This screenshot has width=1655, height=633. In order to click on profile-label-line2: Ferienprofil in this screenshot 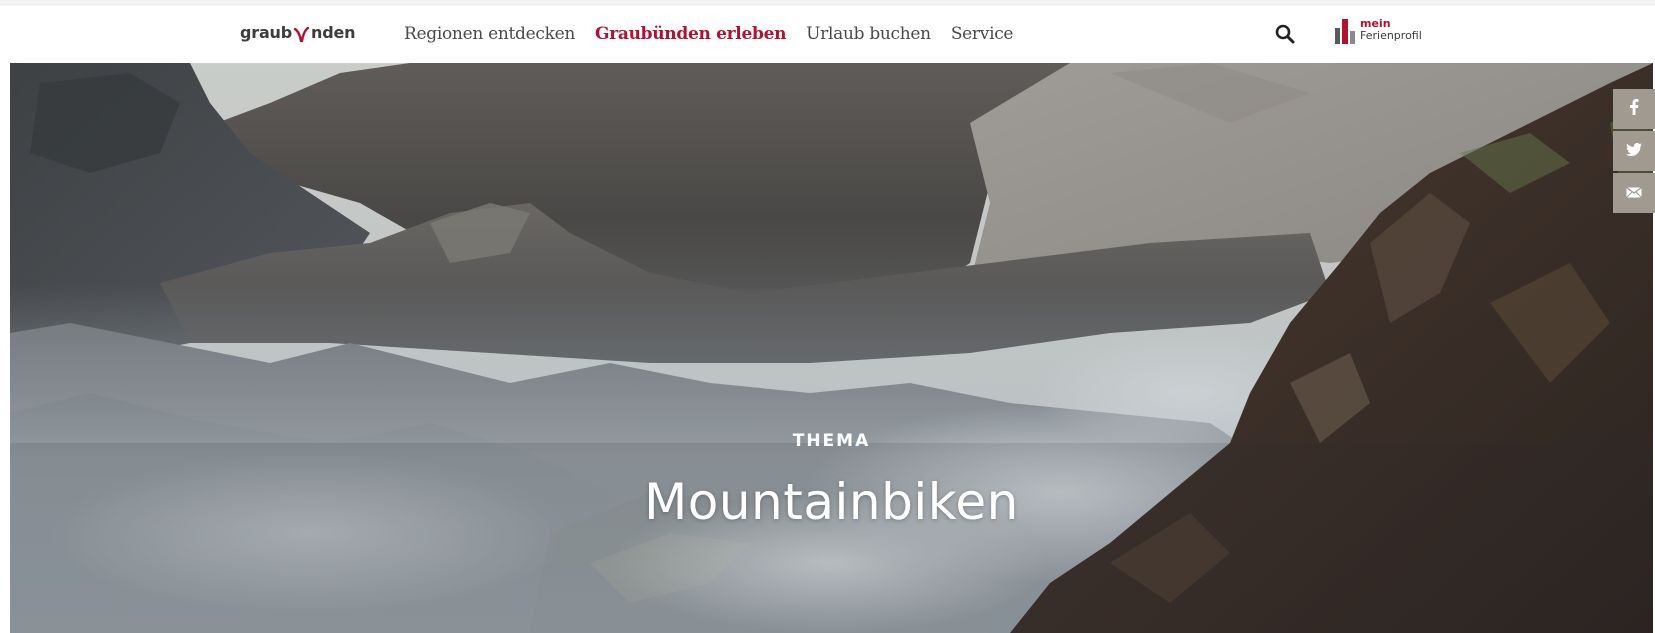, I will do `click(1391, 35)`.